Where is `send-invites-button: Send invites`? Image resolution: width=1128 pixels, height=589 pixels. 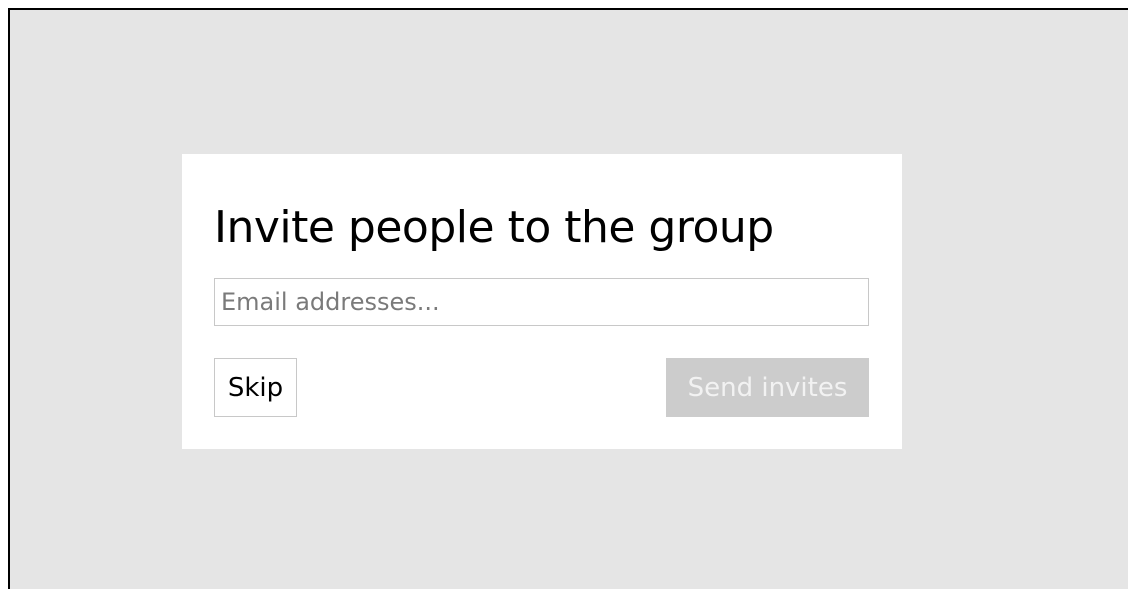
send-invites-button: Send invites is located at coordinates (767, 387).